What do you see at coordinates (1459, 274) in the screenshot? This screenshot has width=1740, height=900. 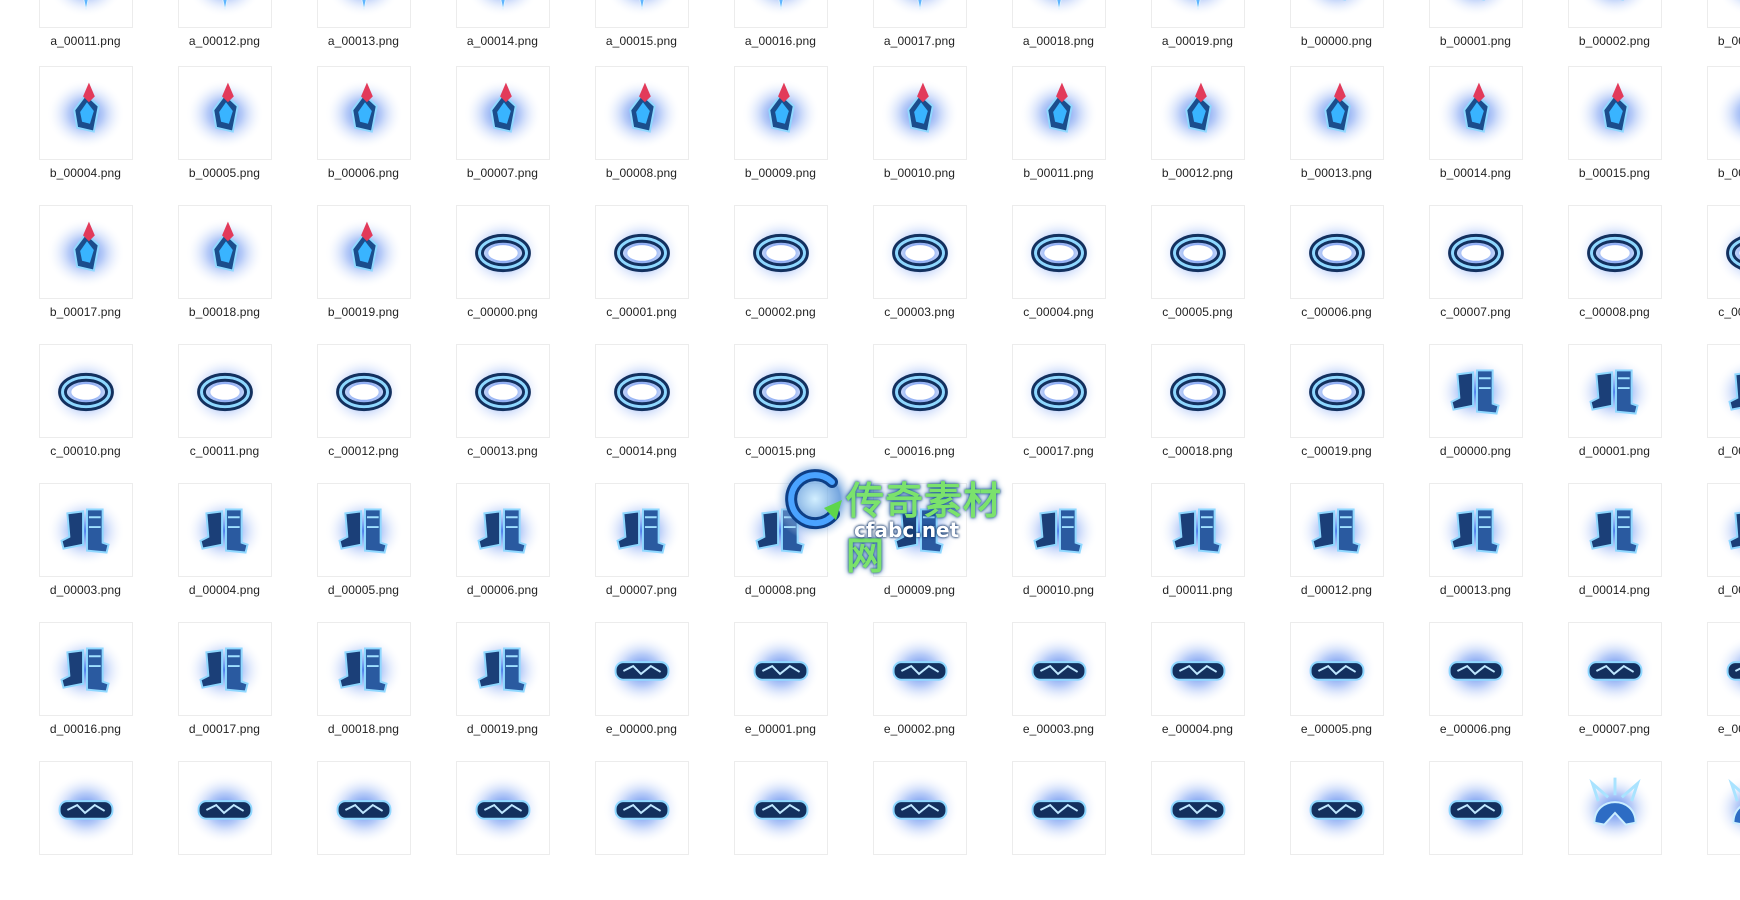 I see `file-item: c_00007.png` at bounding box center [1459, 274].